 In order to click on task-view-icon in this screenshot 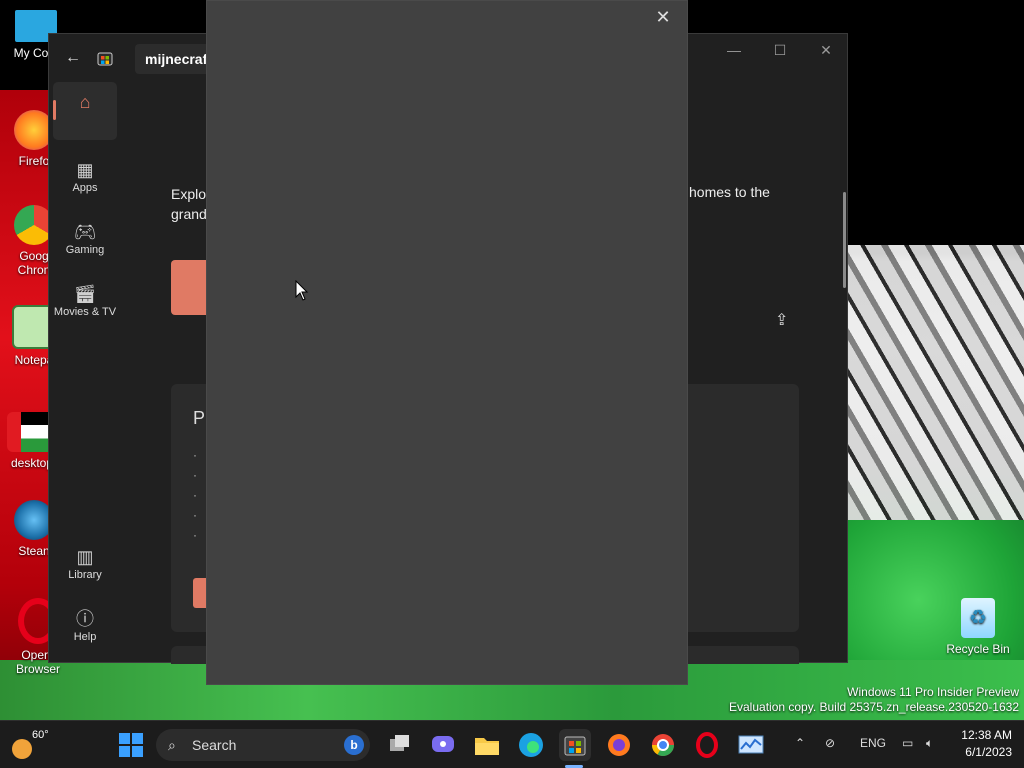, I will do `click(399, 743)`.